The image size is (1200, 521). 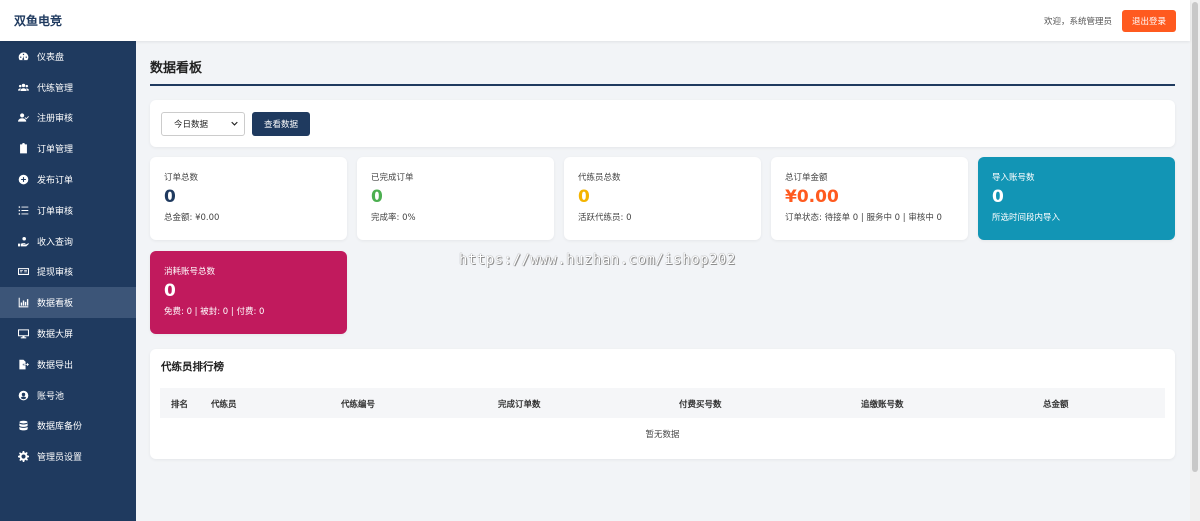 What do you see at coordinates (595, 20) in the screenshot?
I see `top-bar: 双鱼电竞 欢迎，系统管理员 退出登录` at bounding box center [595, 20].